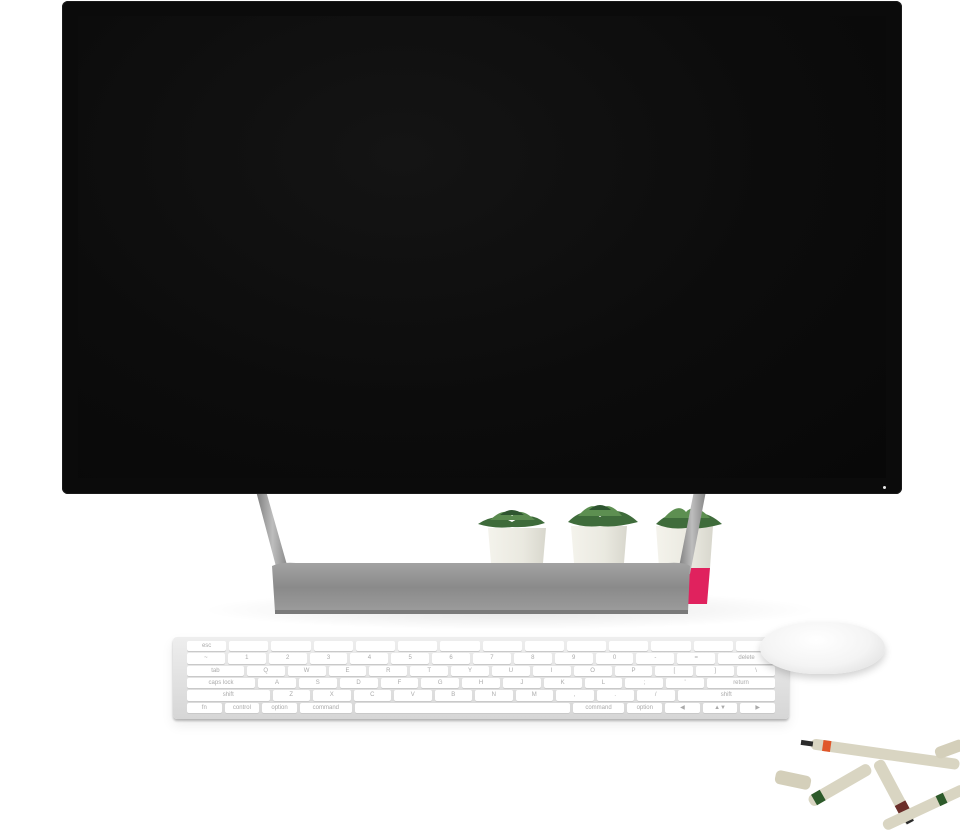 The width and height of the screenshot is (960, 831). What do you see at coordinates (720, 707) in the screenshot?
I see `key: ▲▼` at bounding box center [720, 707].